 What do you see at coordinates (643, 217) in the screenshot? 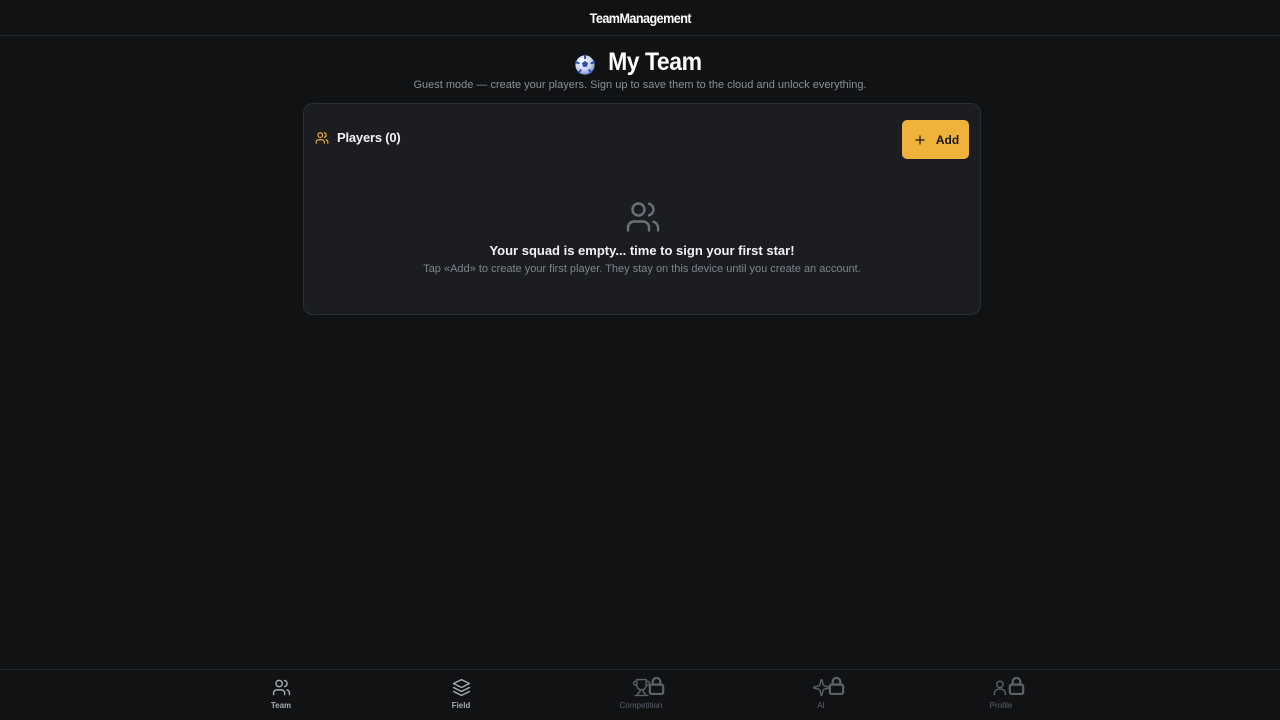
I see `empty-users-icon` at bounding box center [643, 217].